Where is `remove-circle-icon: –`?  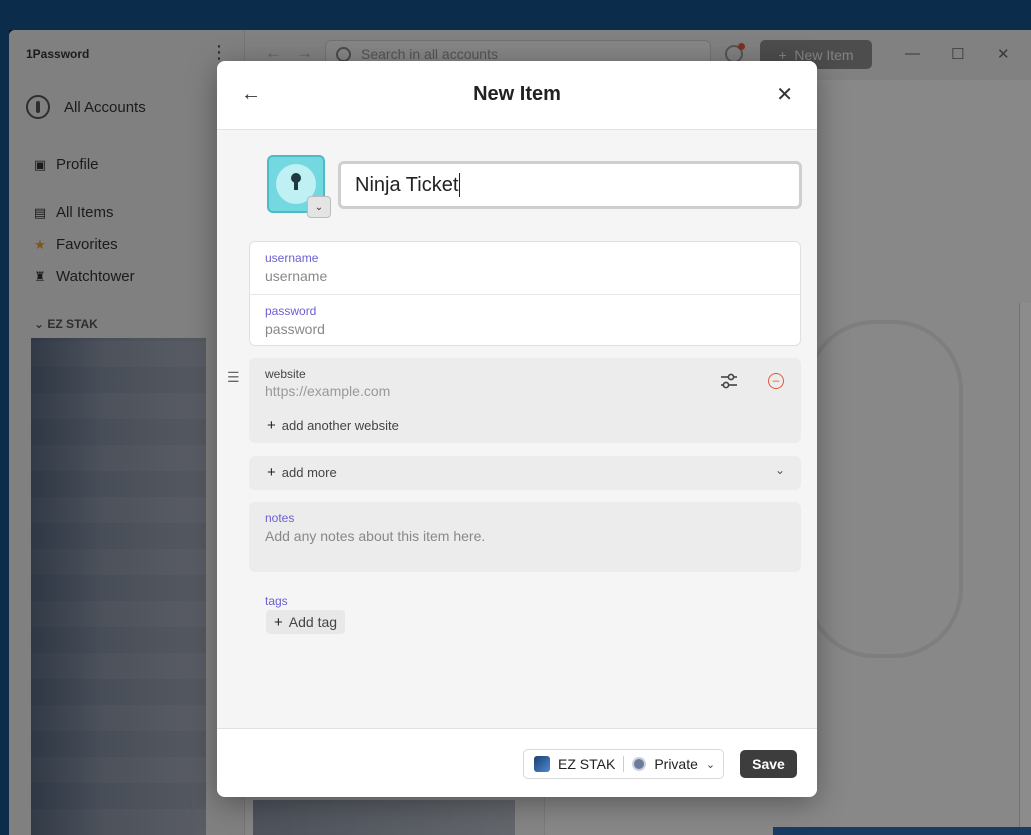 remove-circle-icon: – is located at coordinates (776, 381).